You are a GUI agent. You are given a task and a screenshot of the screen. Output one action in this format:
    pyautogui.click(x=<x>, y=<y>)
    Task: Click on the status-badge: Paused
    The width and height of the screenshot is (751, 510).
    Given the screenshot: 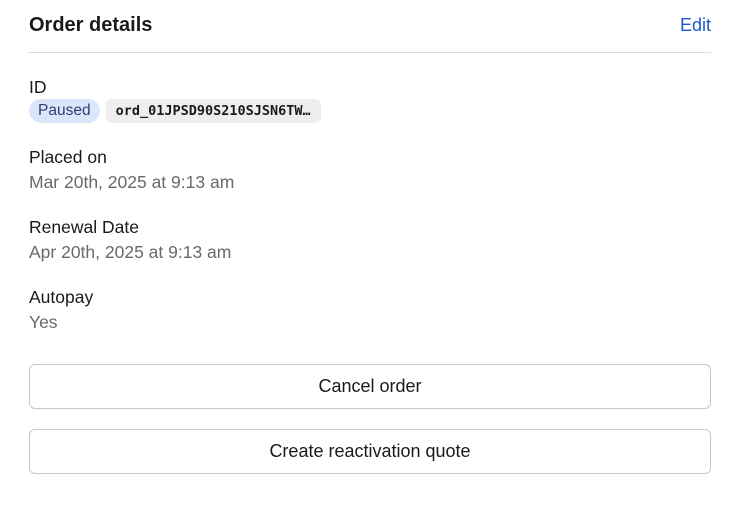 What is the action you would take?
    pyautogui.click(x=64, y=111)
    